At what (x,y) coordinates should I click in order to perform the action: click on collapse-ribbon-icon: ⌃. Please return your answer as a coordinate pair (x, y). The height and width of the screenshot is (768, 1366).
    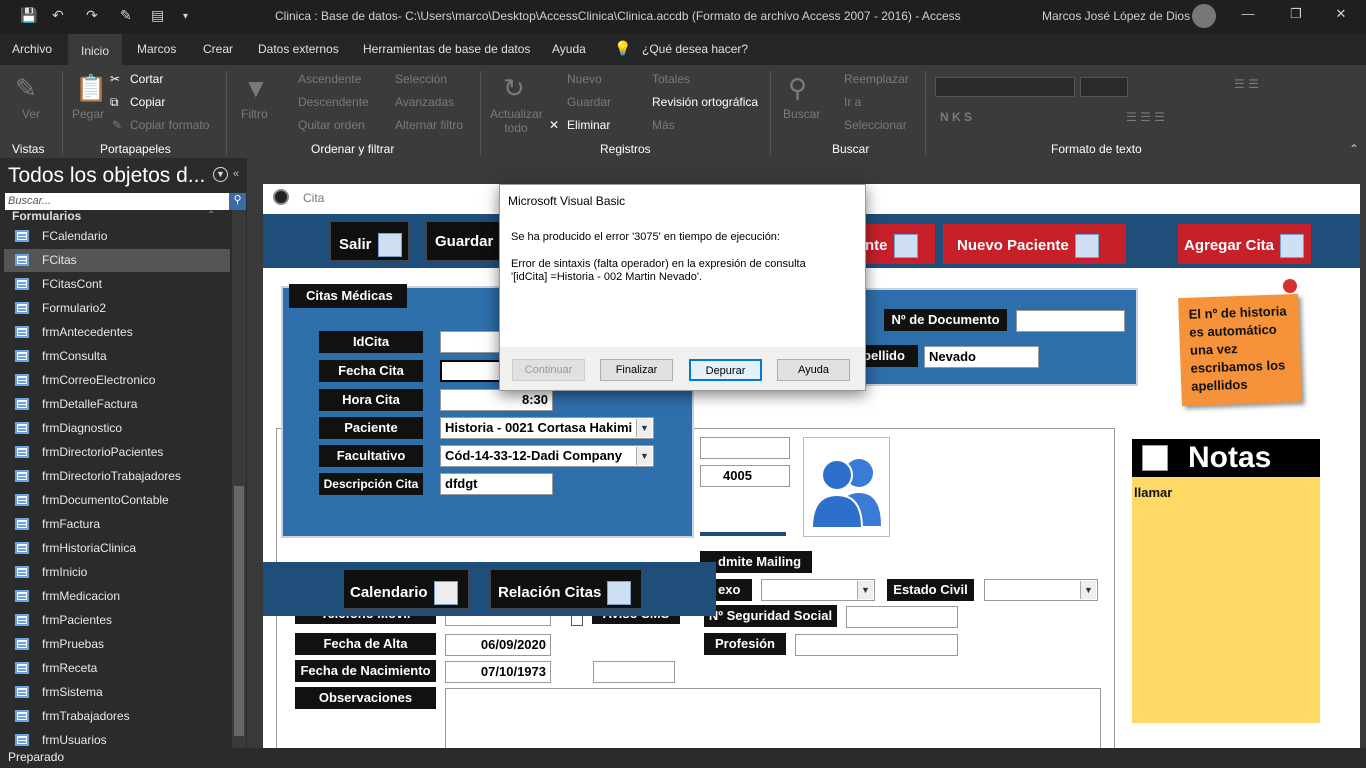
    Looking at the image, I should click on (1354, 149).